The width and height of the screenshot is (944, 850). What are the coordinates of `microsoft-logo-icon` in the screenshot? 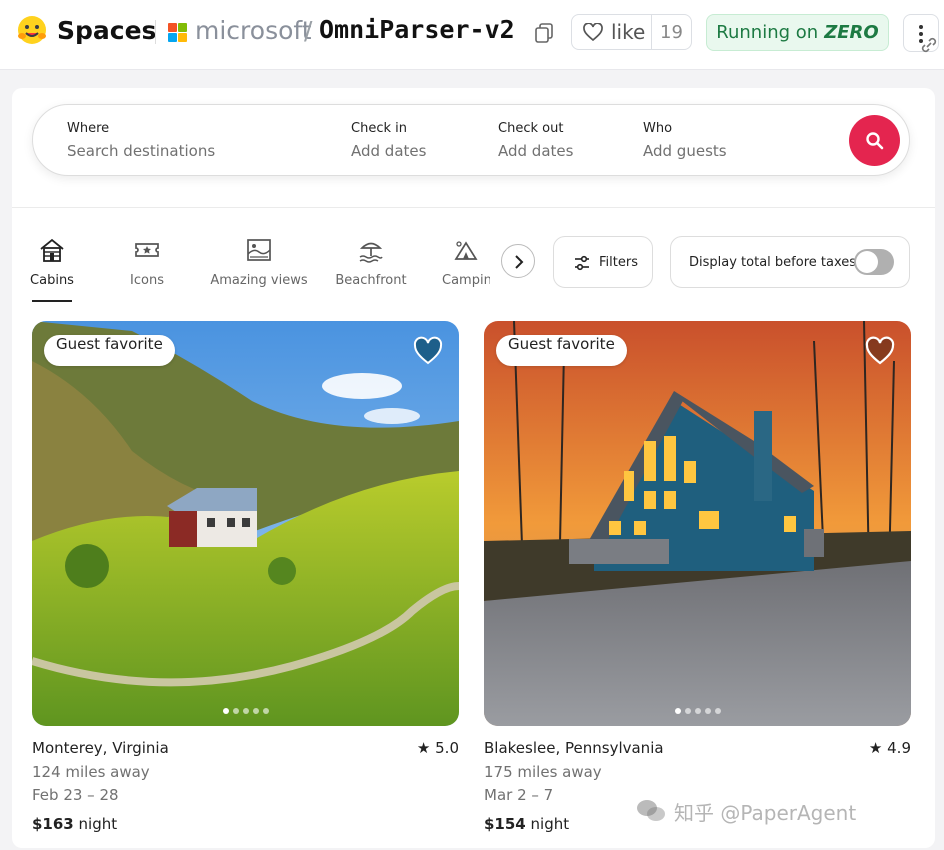 It's located at (177, 32).